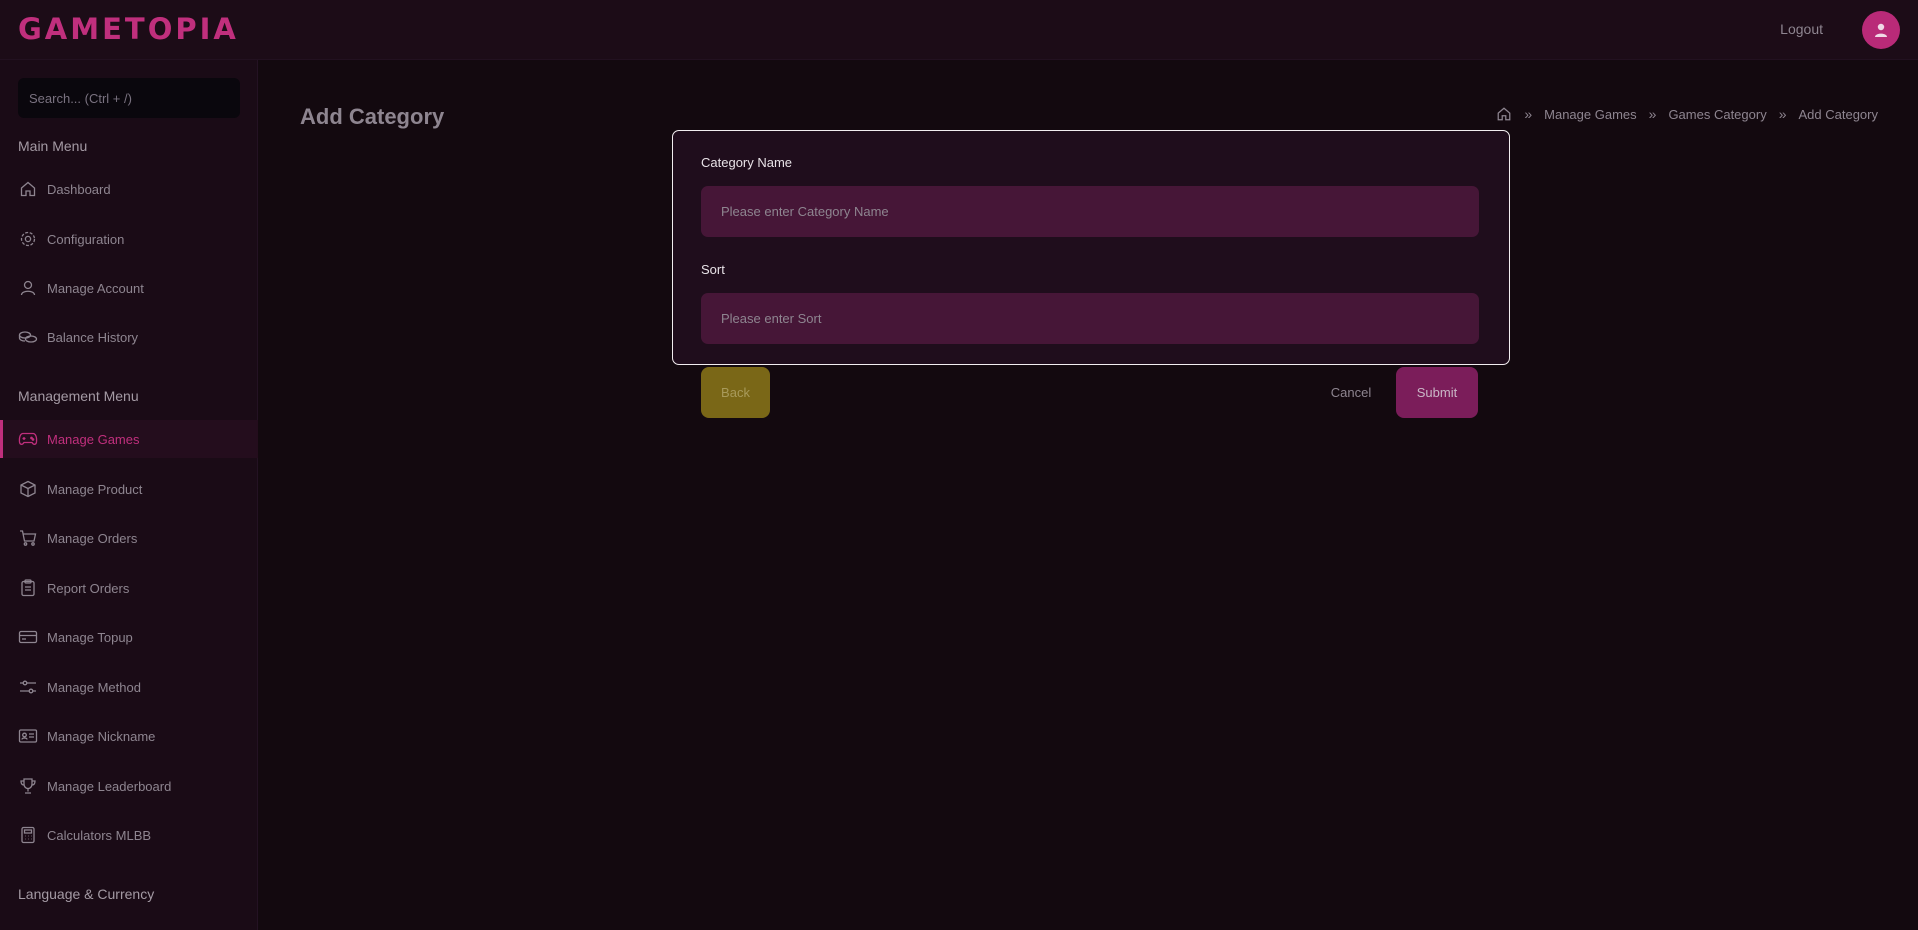 This screenshot has height=930, width=1918. What do you see at coordinates (95, 489) in the screenshot?
I see `sidebar-item-label: Manage Product` at bounding box center [95, 489].